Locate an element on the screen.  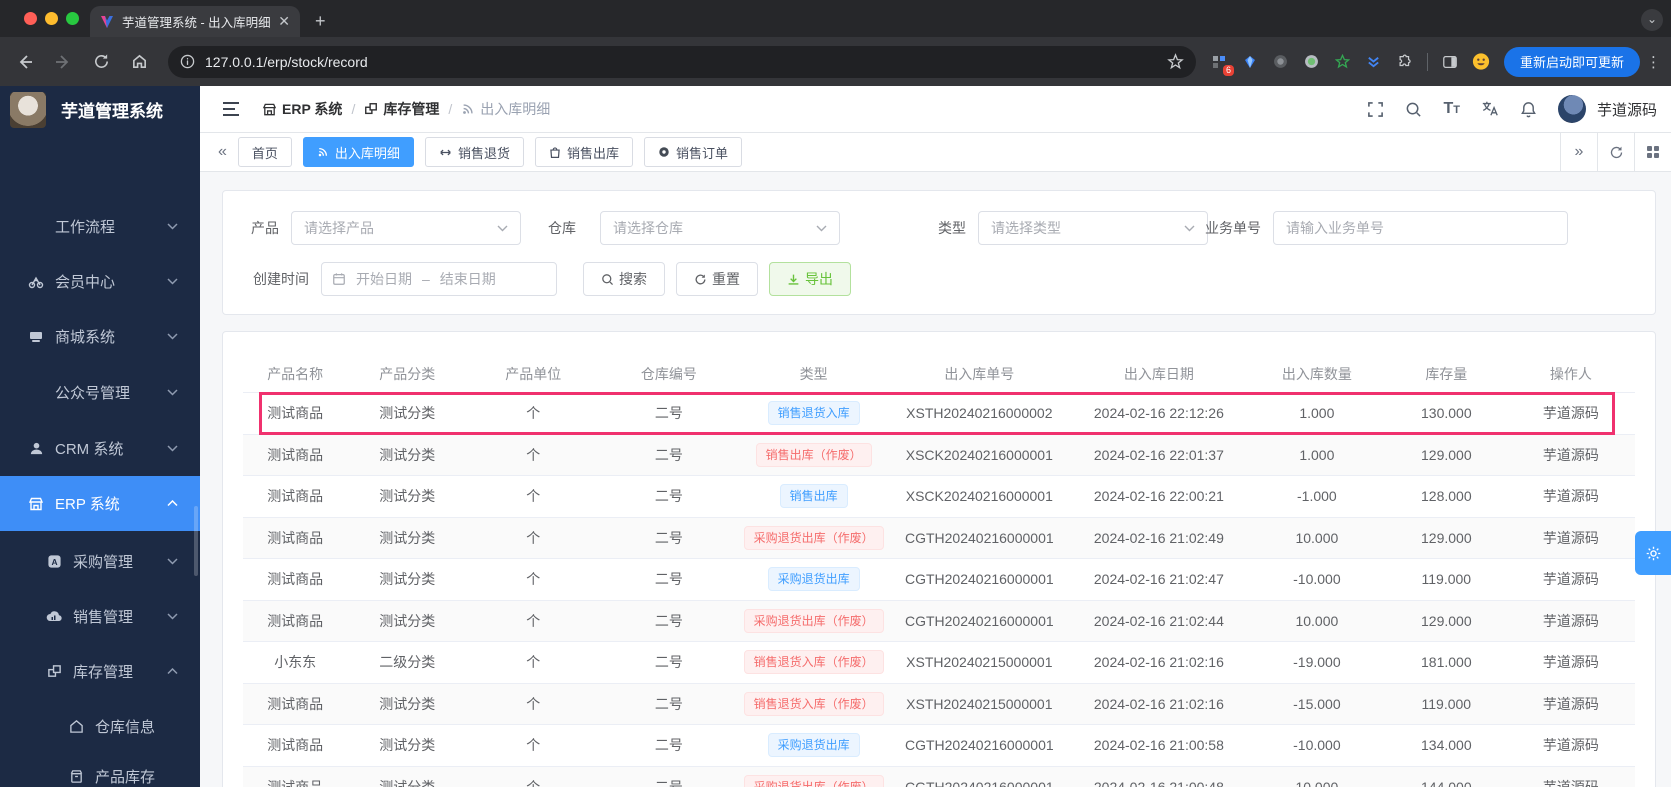
breadcrumb-erp: ERP 系统 is located at coordinates (302, 109).